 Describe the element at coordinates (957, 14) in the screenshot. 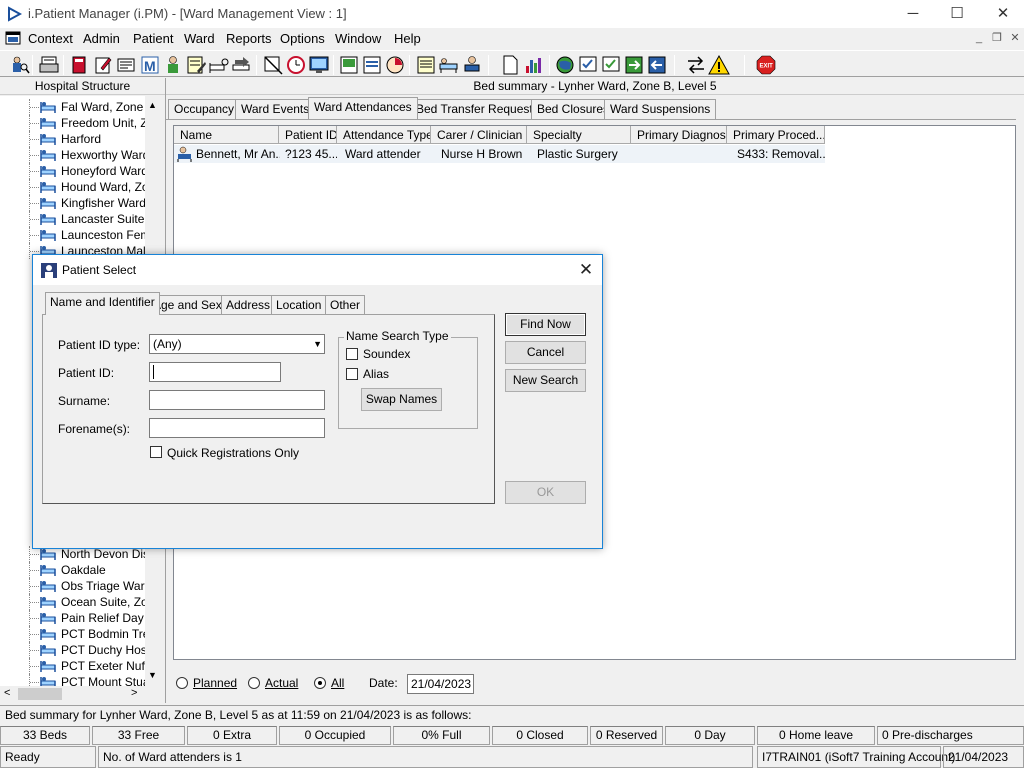

I see `maximize-button: ☐` at that location.